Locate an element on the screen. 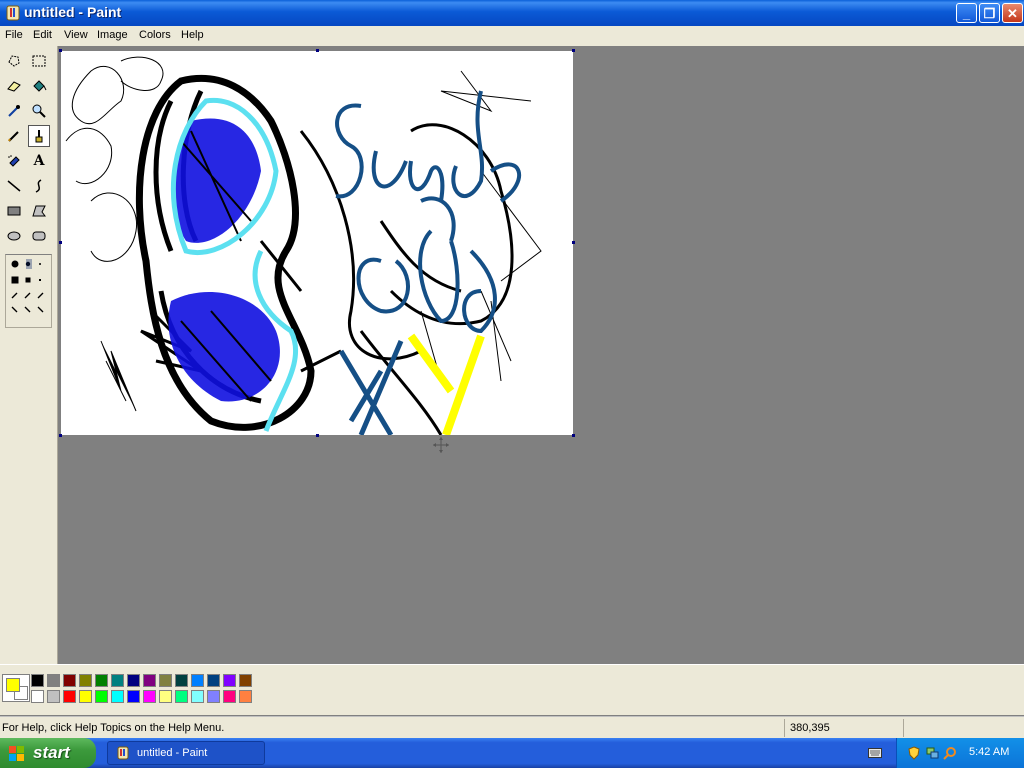 The width and height of the screenshot is (1024, 768). color-palette-bar is located at coordinates (512, 689).